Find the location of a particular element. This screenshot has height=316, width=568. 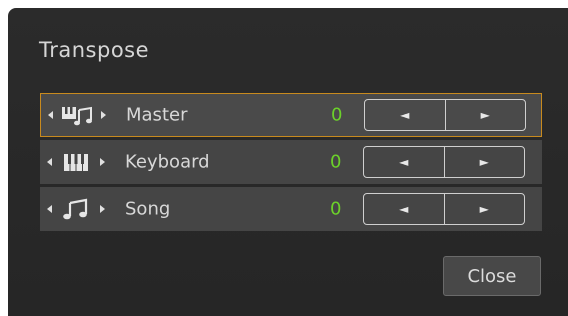

song-stepper: ◄ ► is located at coordinates (444, 209).